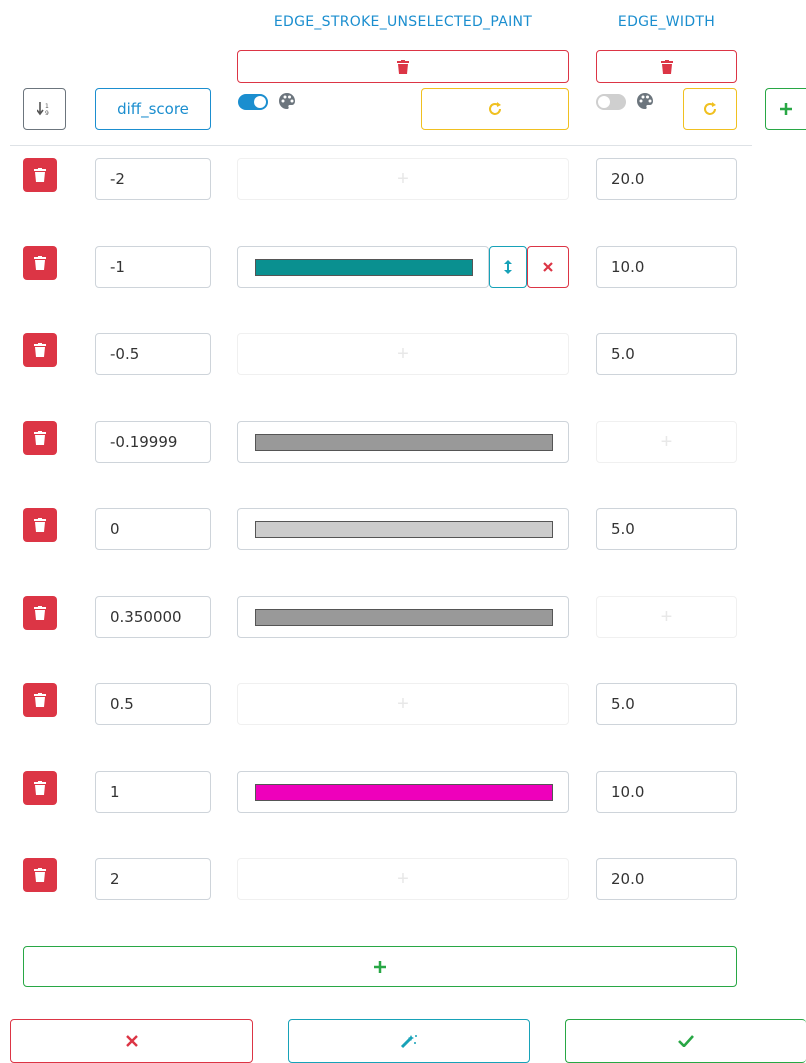 This screenshot has height=1063, width=806. Describe the element at coordinates (153, 109) in the screenshot. I see `key-column-header: diff_score` at that location.